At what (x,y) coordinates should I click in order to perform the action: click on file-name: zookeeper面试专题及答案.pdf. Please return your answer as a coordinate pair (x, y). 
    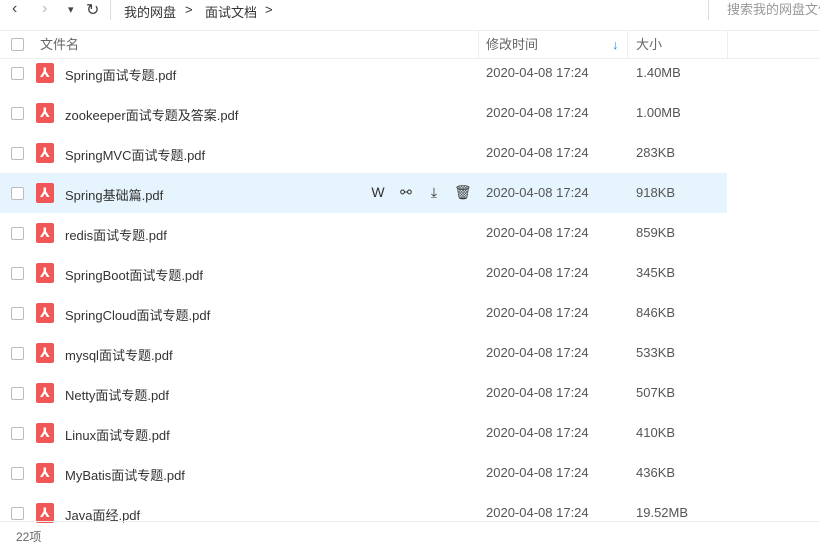
    Looking at the image, I should click on (151, 114).